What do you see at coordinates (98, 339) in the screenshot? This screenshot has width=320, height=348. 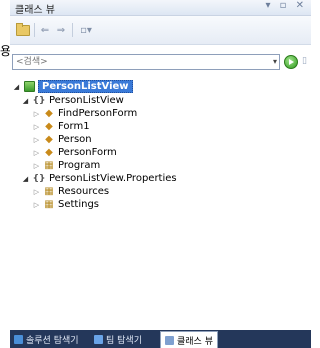 I see `team-explorer-icon` at bounding box center [98, 339].